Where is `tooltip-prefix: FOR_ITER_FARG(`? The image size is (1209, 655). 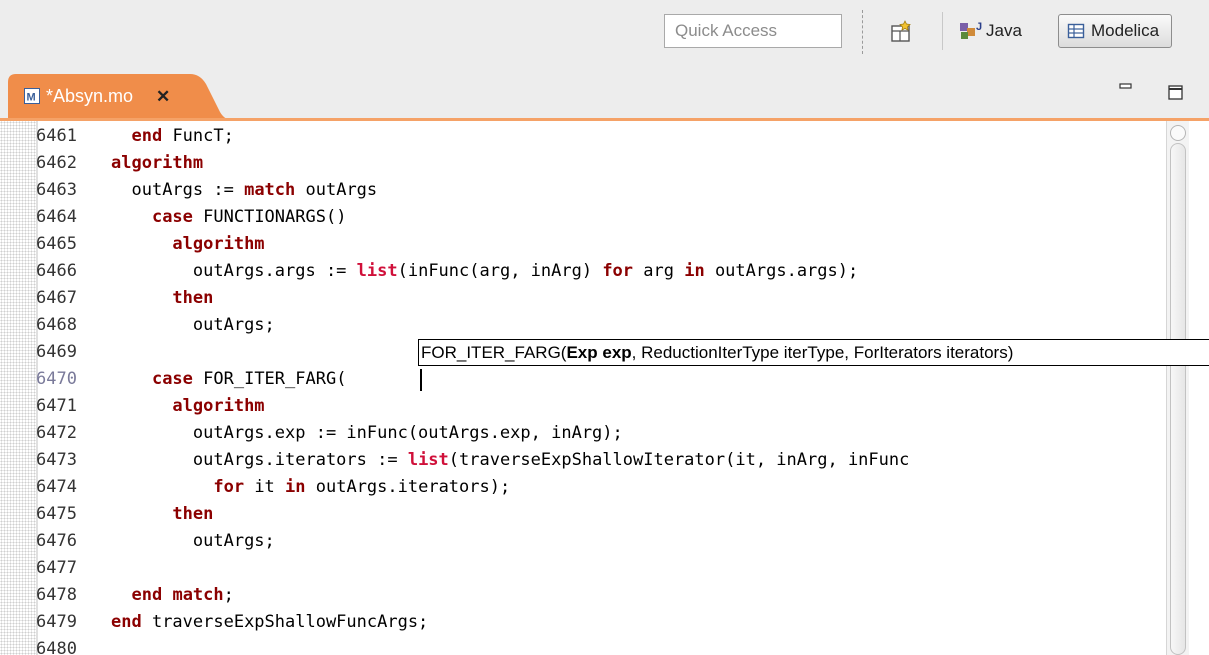 tooltip-prefix: FOR_ITER_FARG( is located at coordinates (494, 352).